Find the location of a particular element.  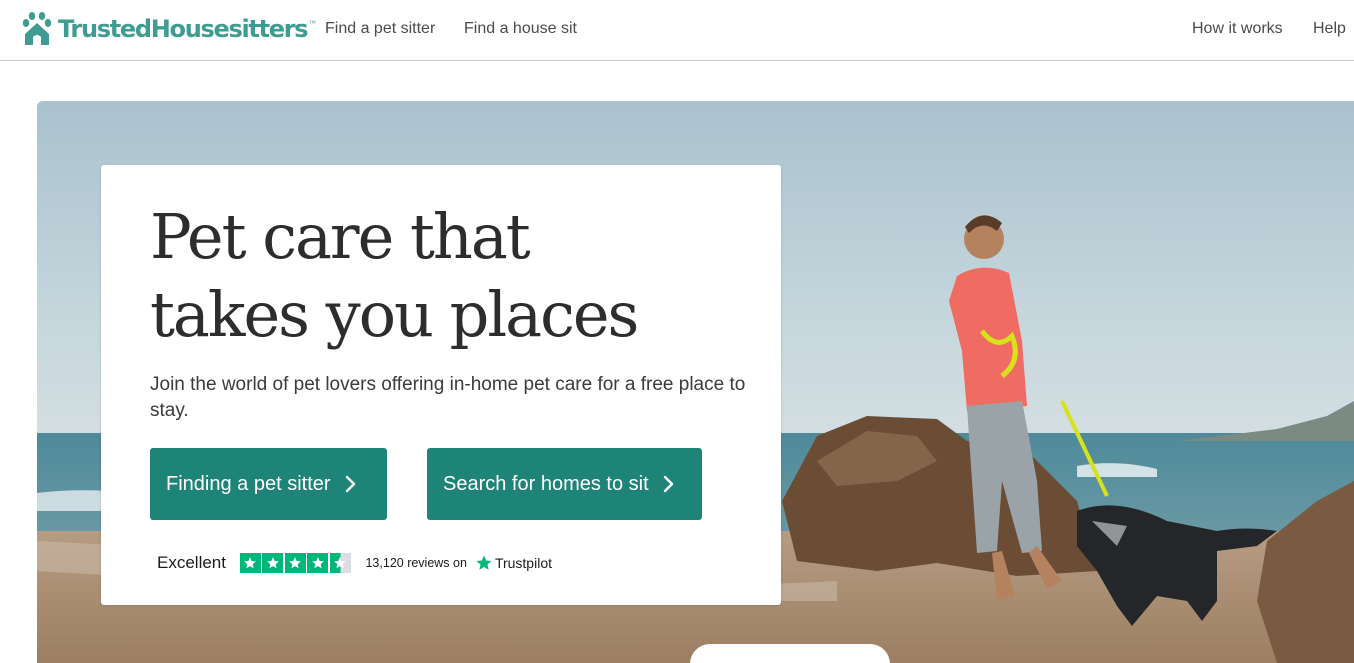

trademark-mark: ™ is located at coordinates (312, 23).